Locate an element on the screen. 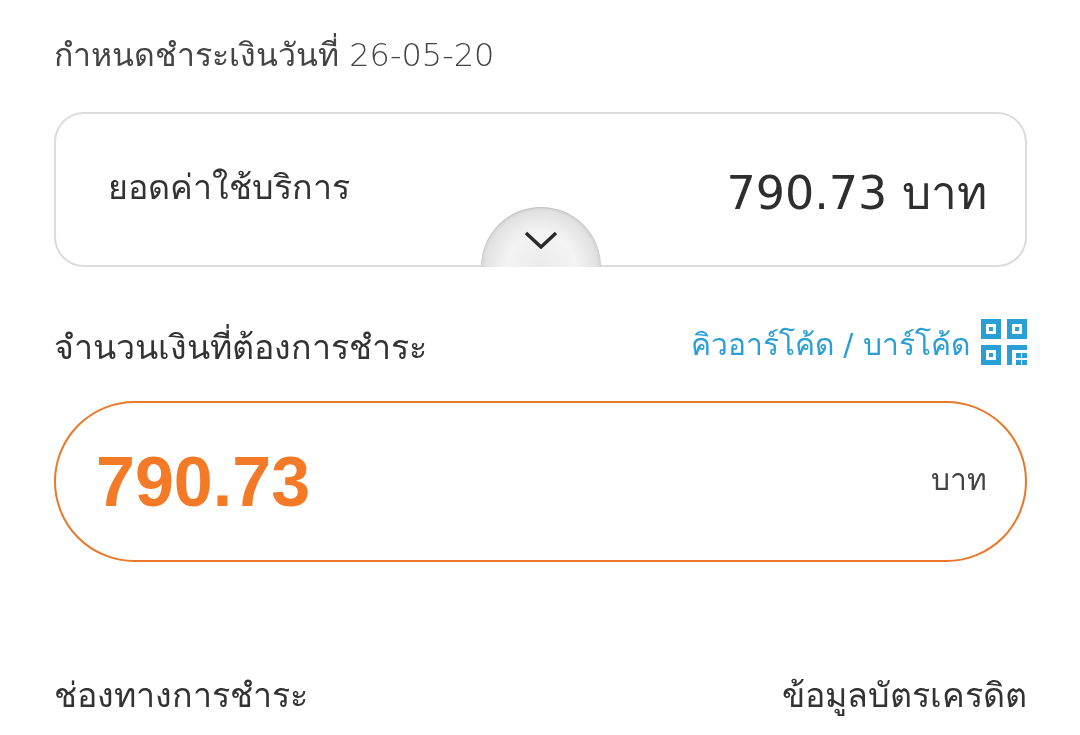 The width and height of the screenshot is (1080, 735). bill-label: ยอดค่าใช้บริการ is located at coordinates (229, 187).